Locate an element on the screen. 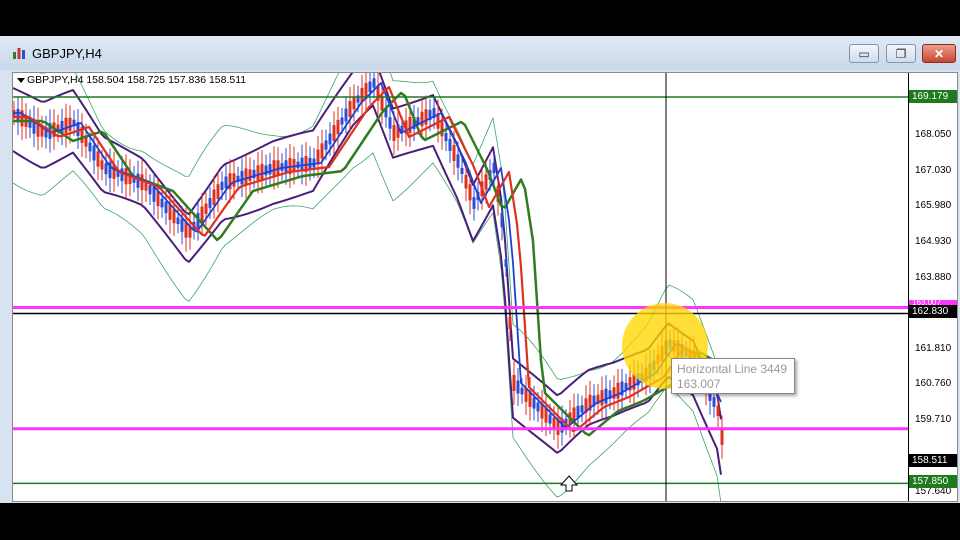  tooltip-object-value: 163.007 is located at coordinates (699, 384).